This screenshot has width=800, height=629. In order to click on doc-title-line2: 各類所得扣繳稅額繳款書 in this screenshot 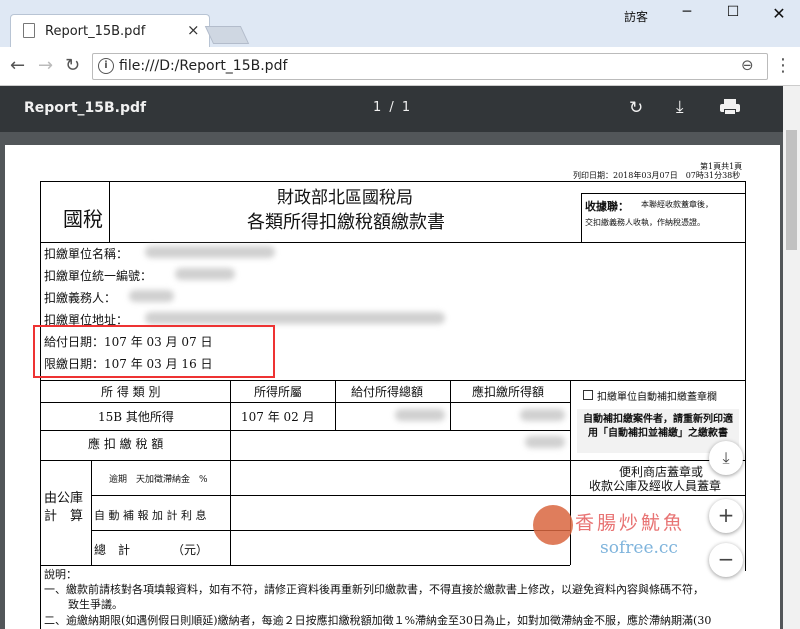, I will do `click(346, 222)`.